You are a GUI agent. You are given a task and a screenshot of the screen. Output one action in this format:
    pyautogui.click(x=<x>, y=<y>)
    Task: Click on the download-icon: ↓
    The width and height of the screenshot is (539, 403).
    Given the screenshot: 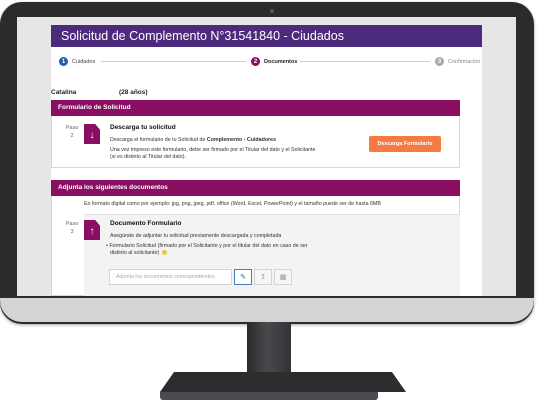 What is the action you would take?
    pyautogui.click(x=92, y=134)
    